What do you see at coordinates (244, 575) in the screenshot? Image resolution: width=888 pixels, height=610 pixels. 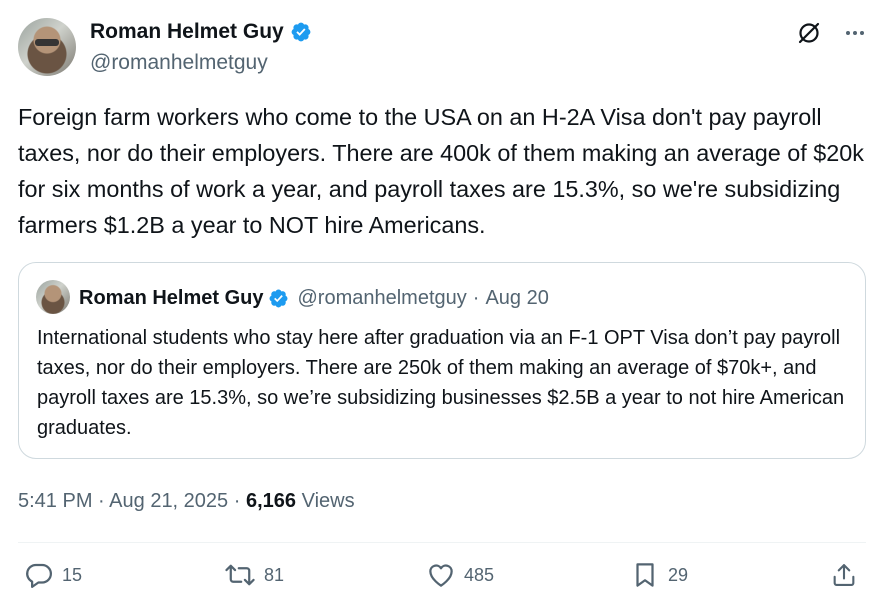 I see `retweet-icon` at bounding box center [244, 575].